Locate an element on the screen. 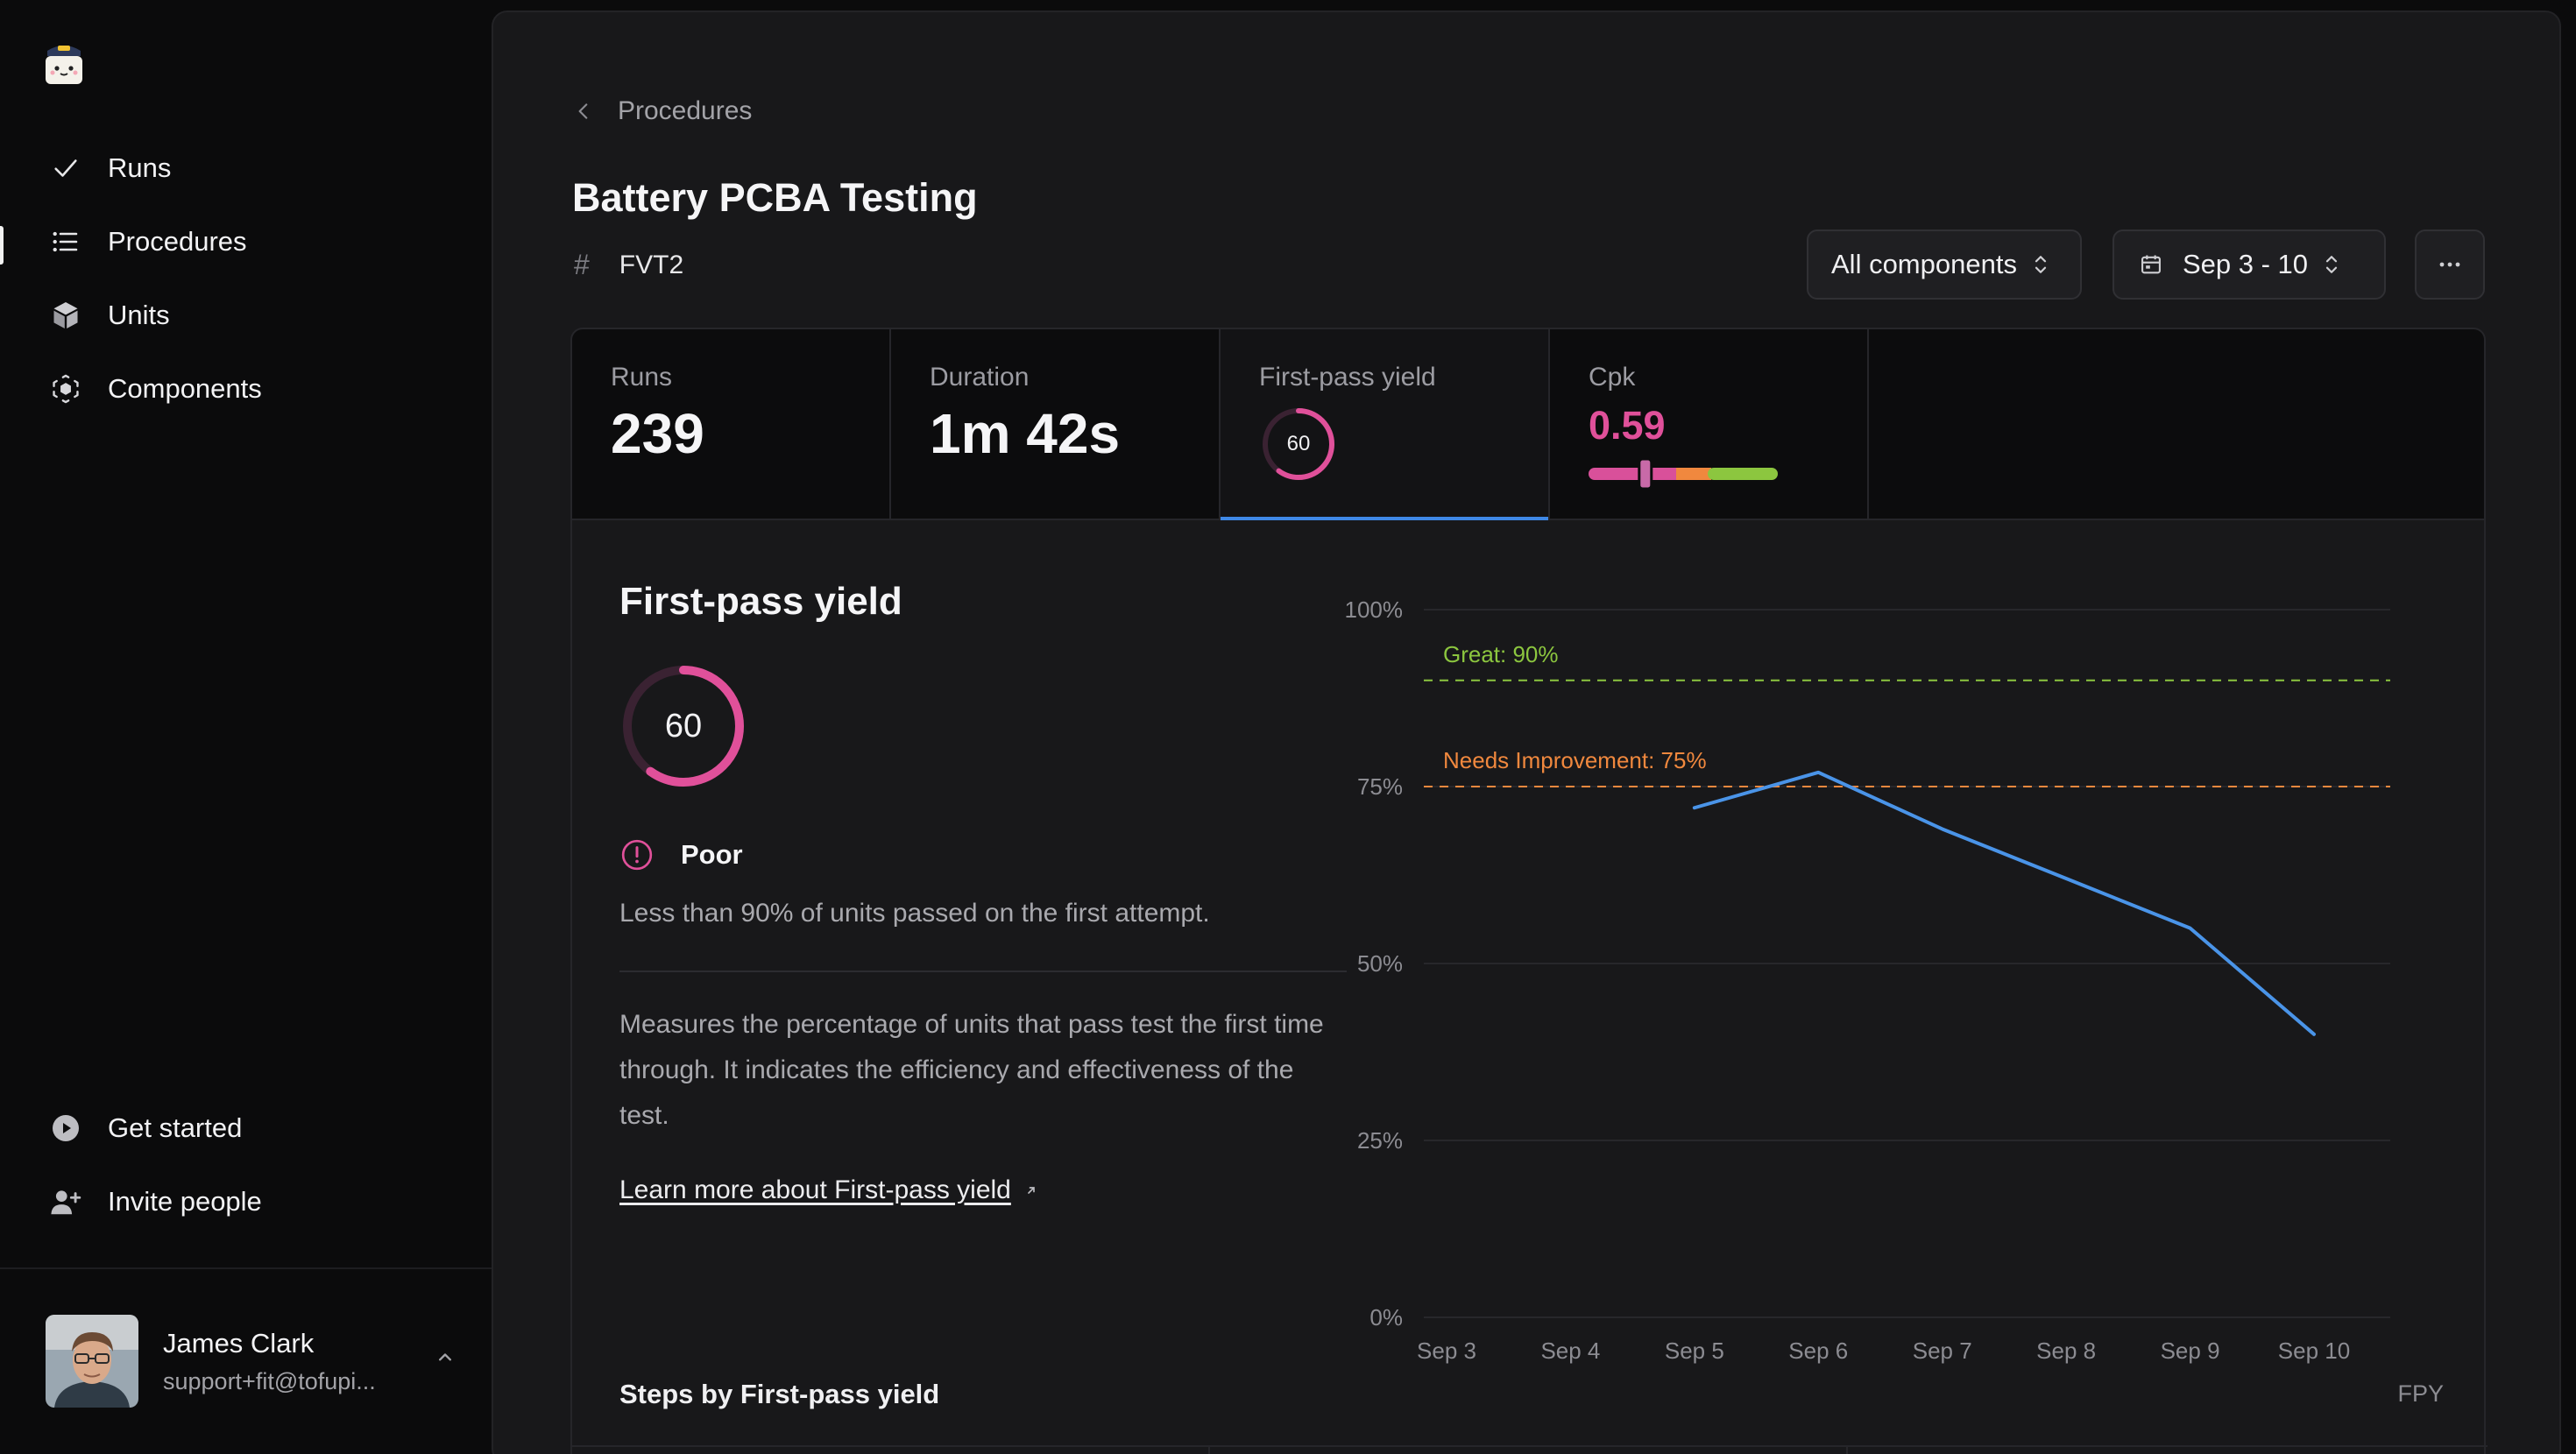 Image resolution: width=2576 pixels, height=1454 pixels. chevron-up-icon is located at coordinates (445, 1357).